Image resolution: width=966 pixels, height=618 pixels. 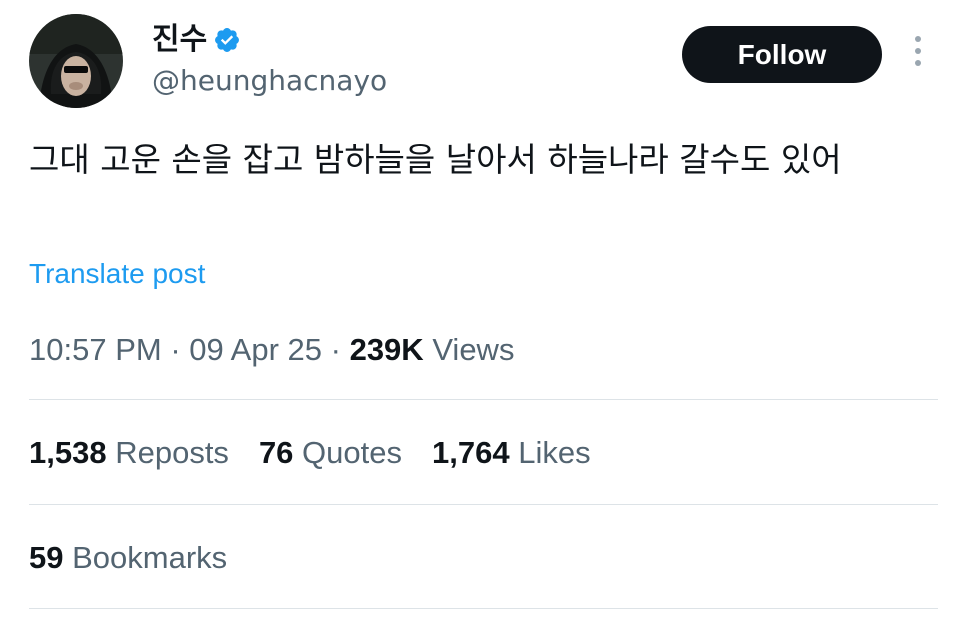 What do you see at coordinates (352, 452) in the screenshot?
I see `quotes-label: Quotes` at bounding box center [352, 452].